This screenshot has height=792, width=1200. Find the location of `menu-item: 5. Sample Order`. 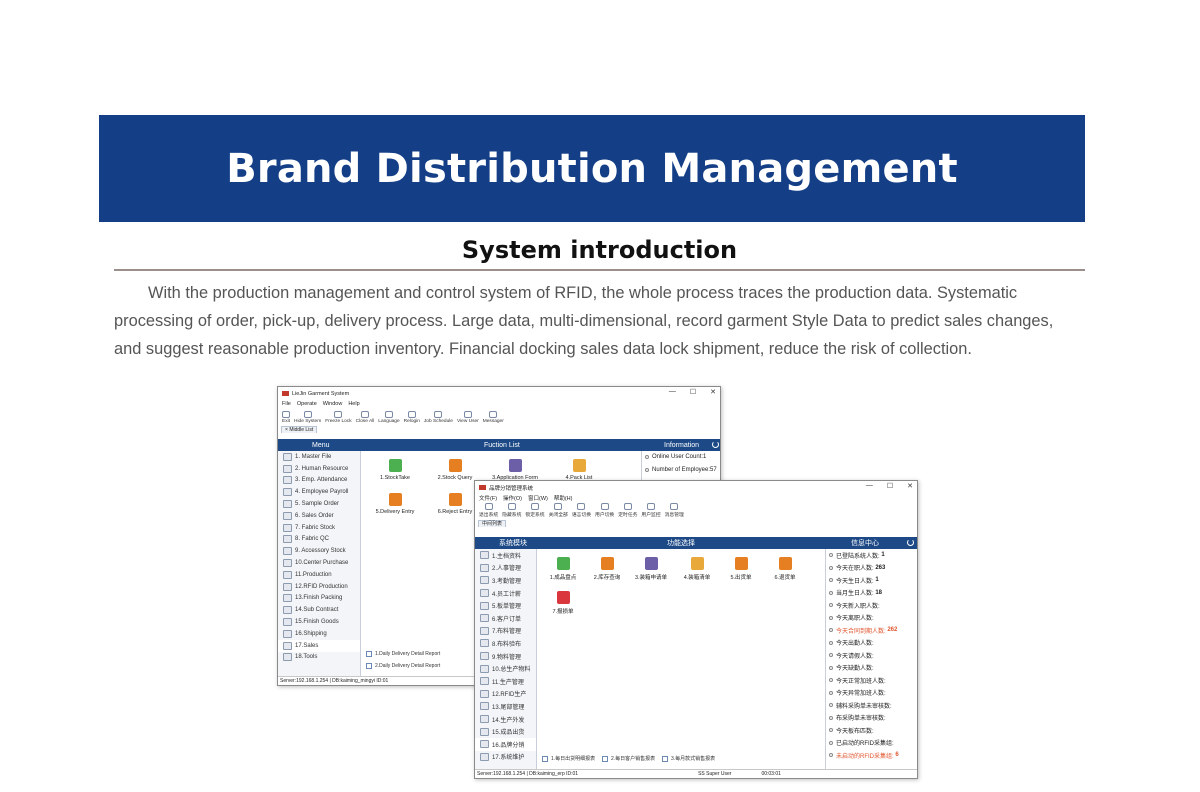

menu-item: 5. Sample Order is located at coordinates (319, 504).